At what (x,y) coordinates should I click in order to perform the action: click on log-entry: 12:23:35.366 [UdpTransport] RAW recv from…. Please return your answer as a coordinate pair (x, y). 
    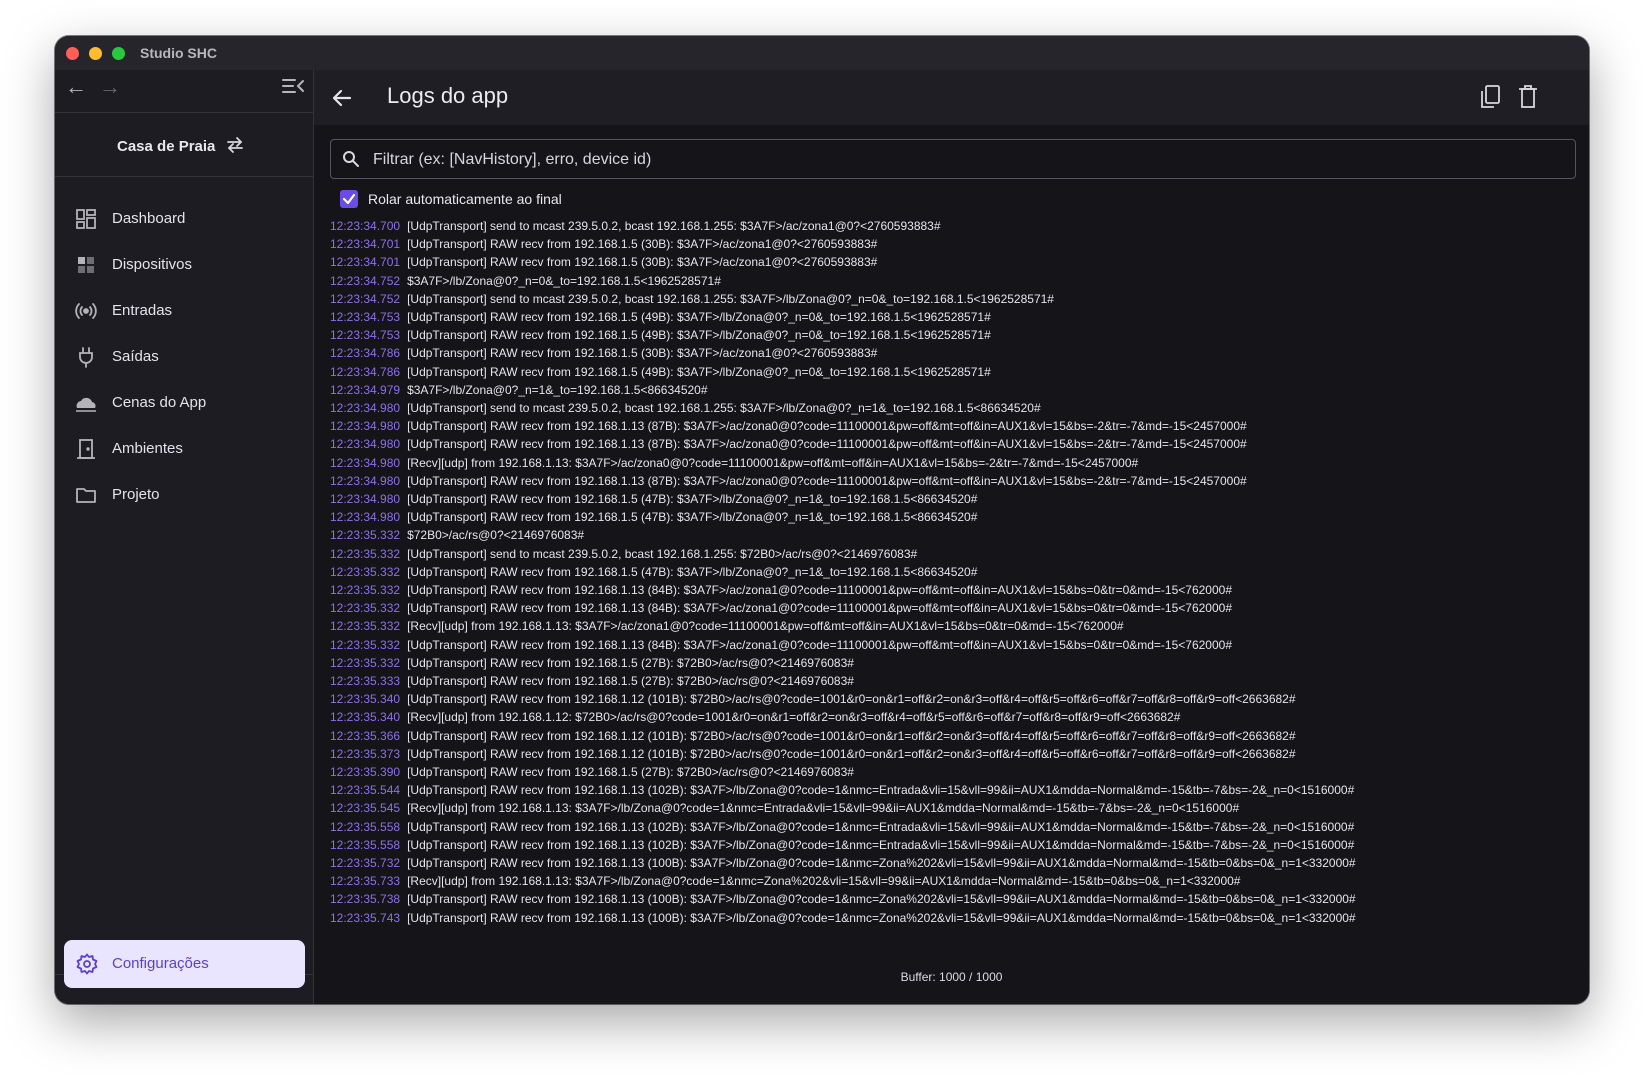
    Looking at the image, I should click on (813, 736).